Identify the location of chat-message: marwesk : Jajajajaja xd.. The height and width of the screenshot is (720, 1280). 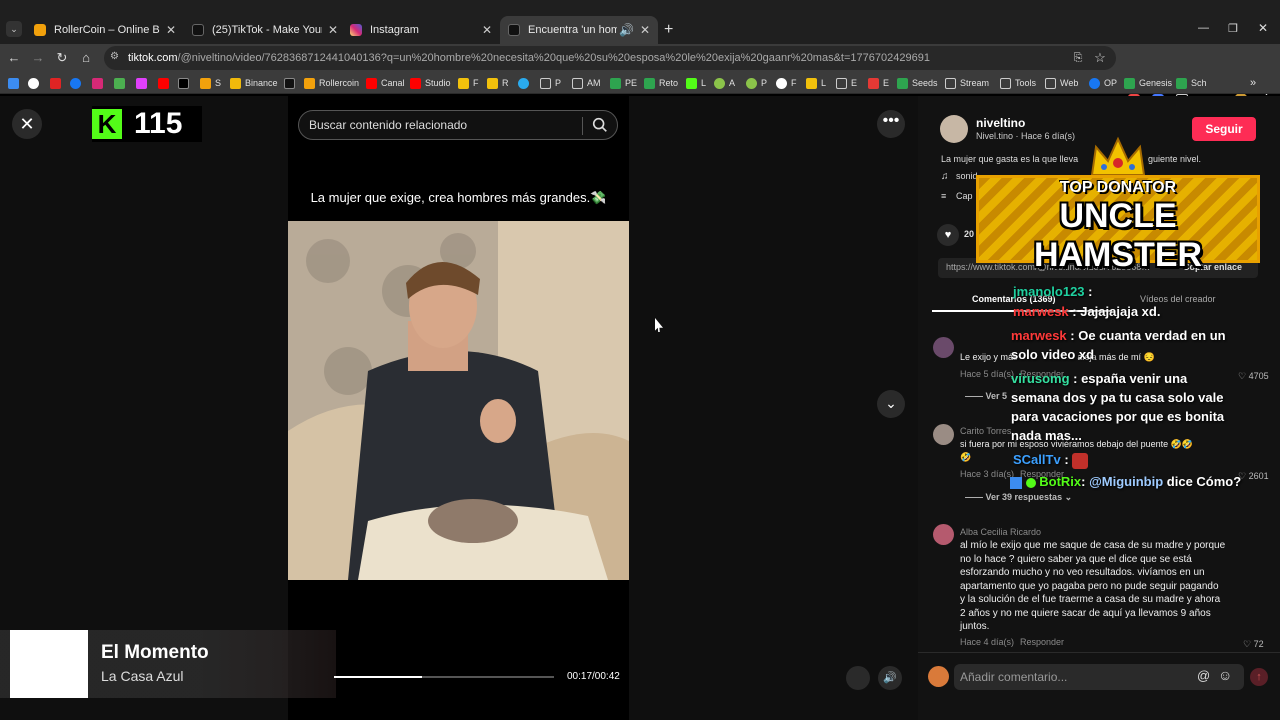
(1087, 311).